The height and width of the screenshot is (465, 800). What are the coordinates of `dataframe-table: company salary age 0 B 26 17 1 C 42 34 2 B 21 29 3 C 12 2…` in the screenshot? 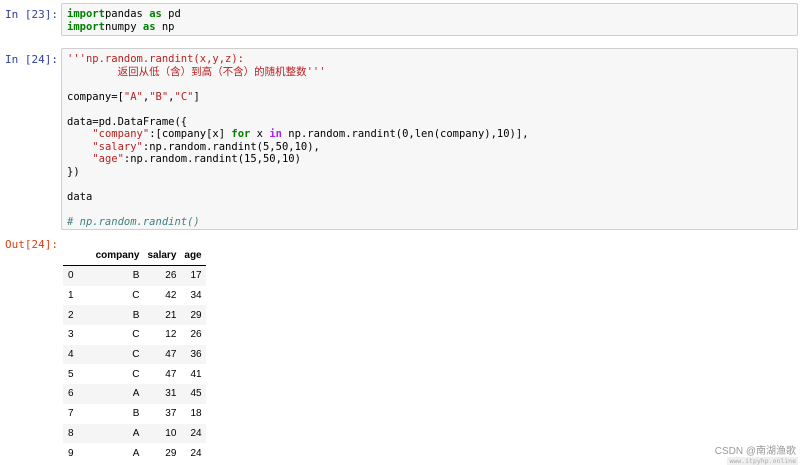 It's located at (134, 354).